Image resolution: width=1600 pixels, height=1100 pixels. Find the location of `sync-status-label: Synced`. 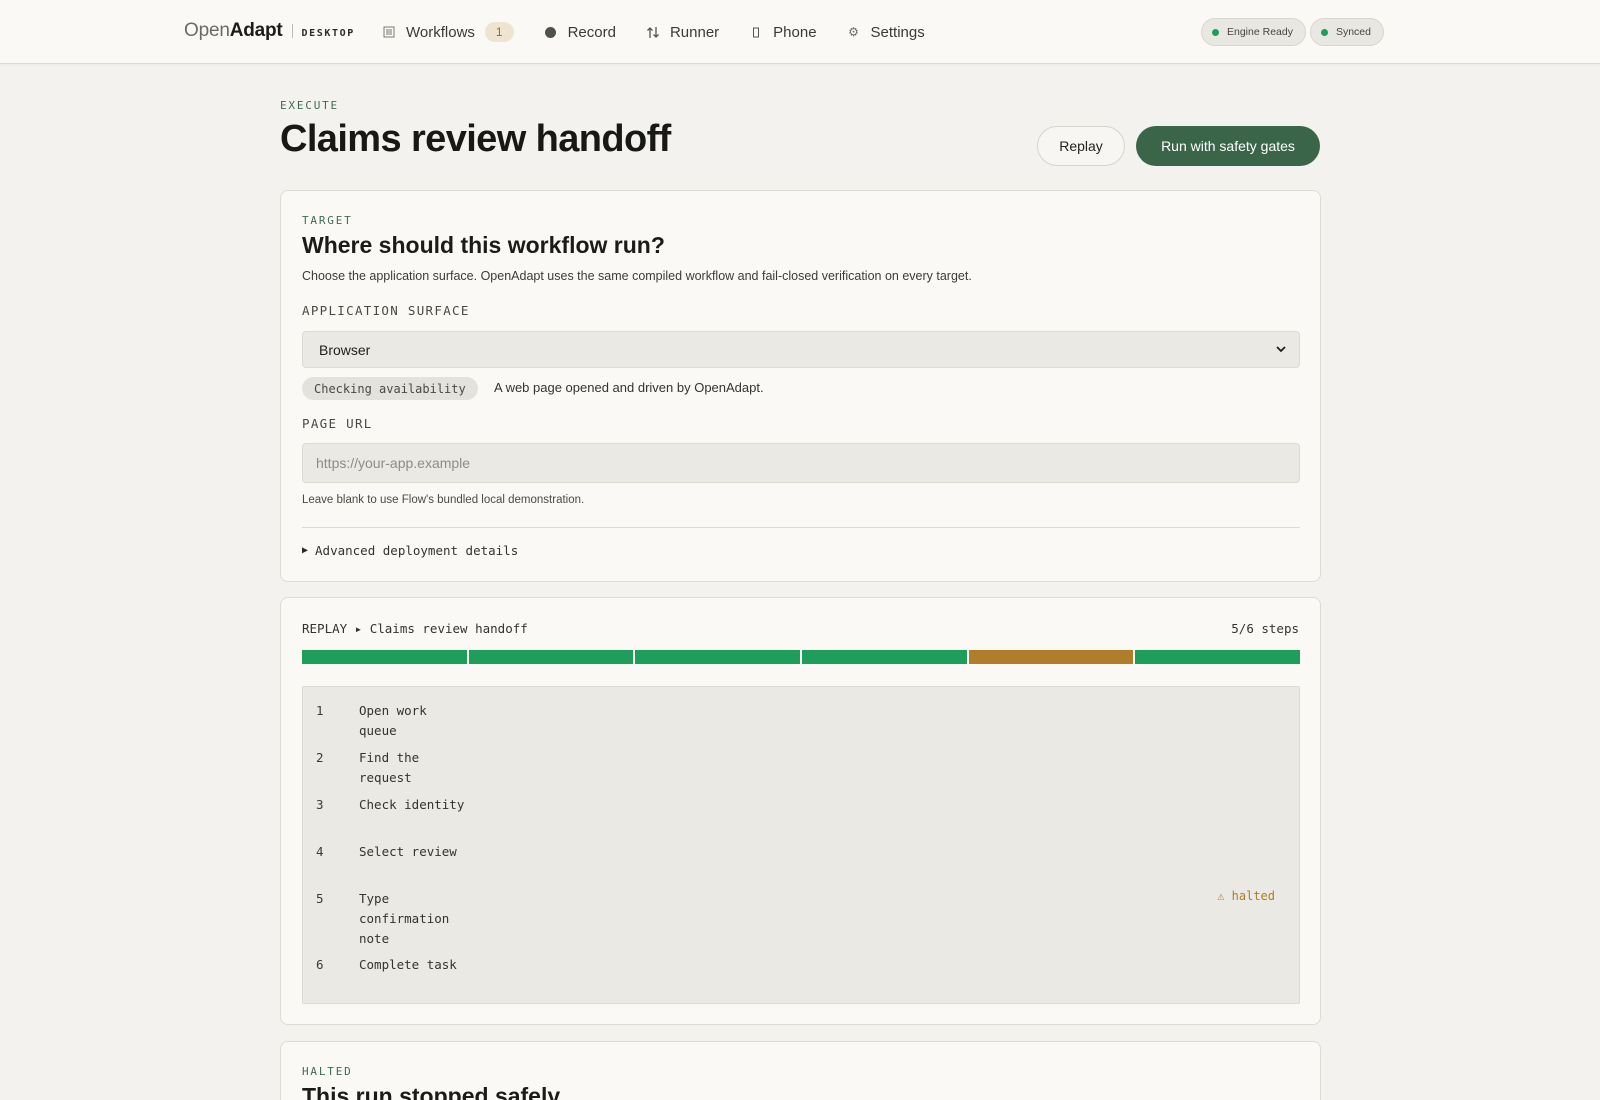

sync-status-label: Synced is located at coordinates (1353, 32).